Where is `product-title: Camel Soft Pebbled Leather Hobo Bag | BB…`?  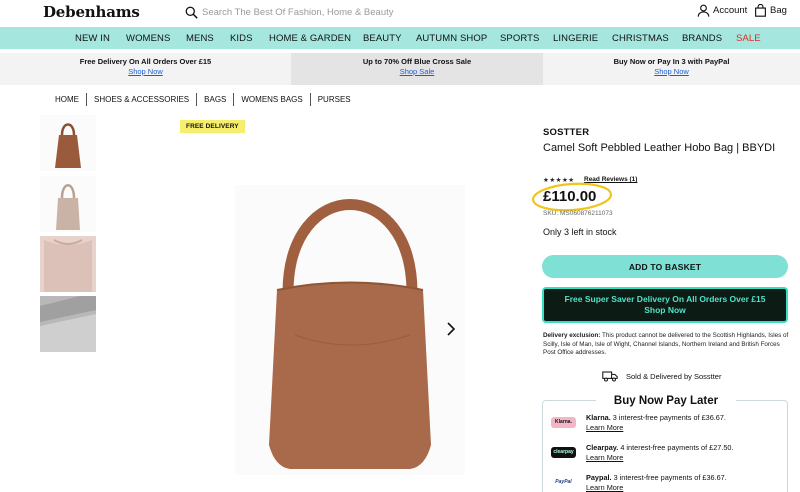
product-title: Camel Soft Pebbled Leather Hobo Bag | BB… is located at coordinates (659, 148).